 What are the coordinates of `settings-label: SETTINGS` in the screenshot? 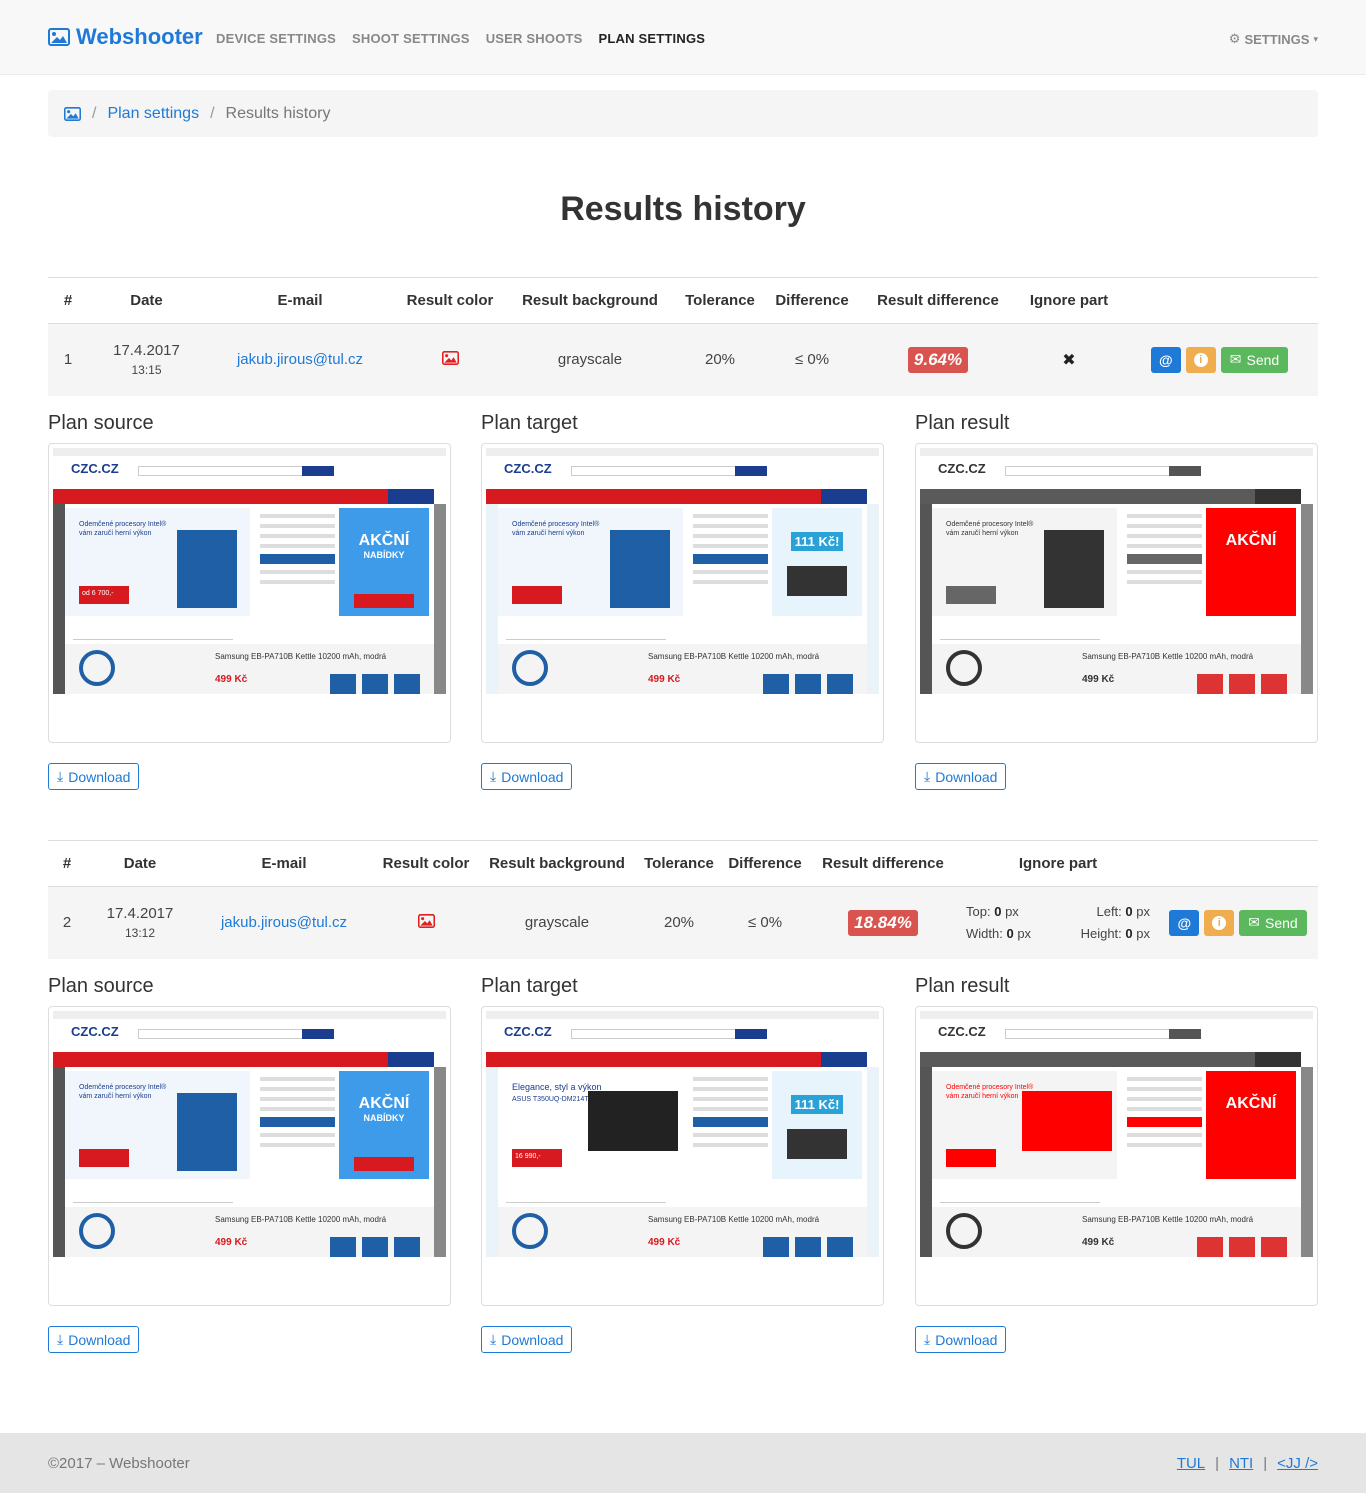 It's located at (1277, 39).